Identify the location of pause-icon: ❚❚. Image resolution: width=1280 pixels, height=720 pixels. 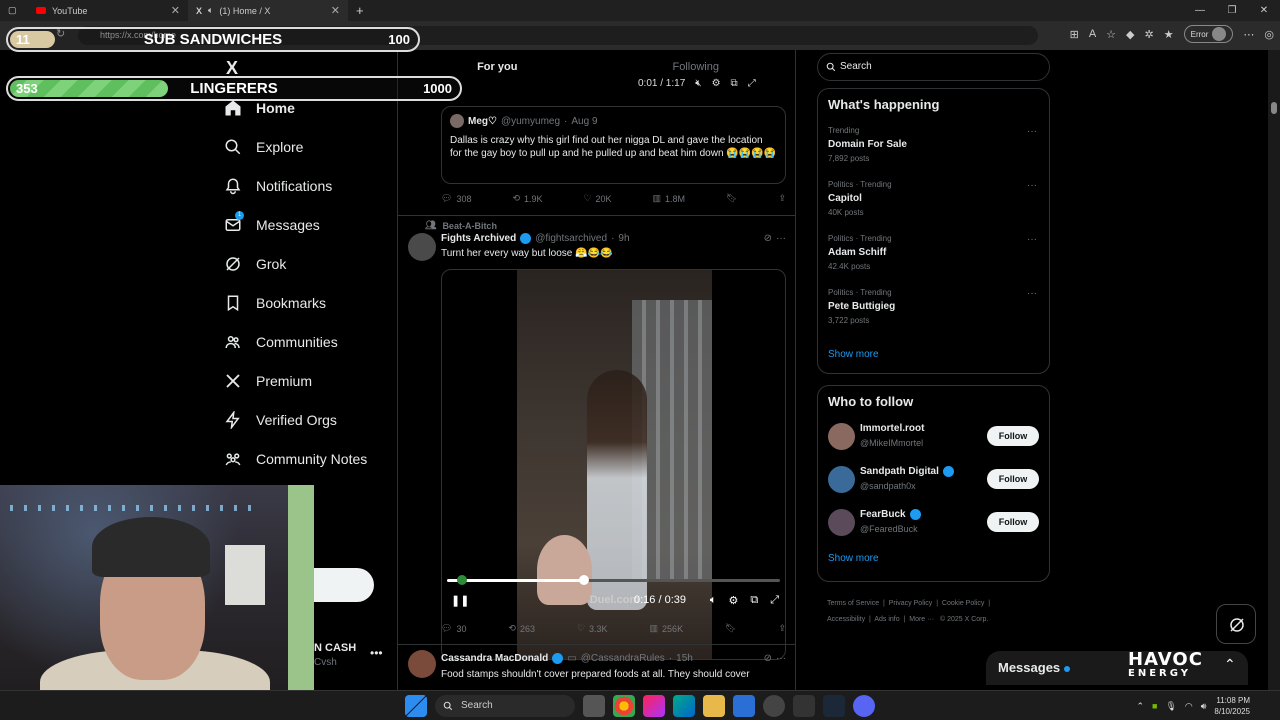
(460, 600).